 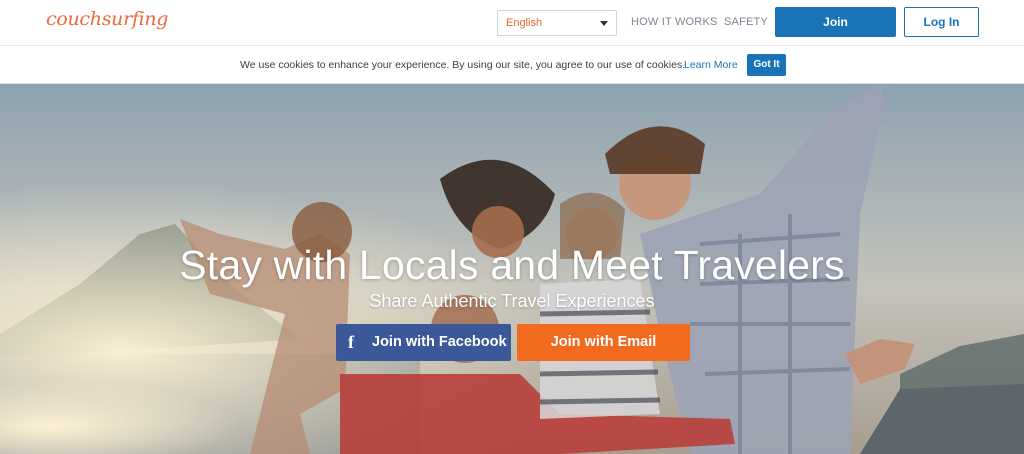 What do you see at coordinates (439, 342) in the screenshot?
I see `facebook-button-label: Join with Facebook` at bounding box center [439, 342].